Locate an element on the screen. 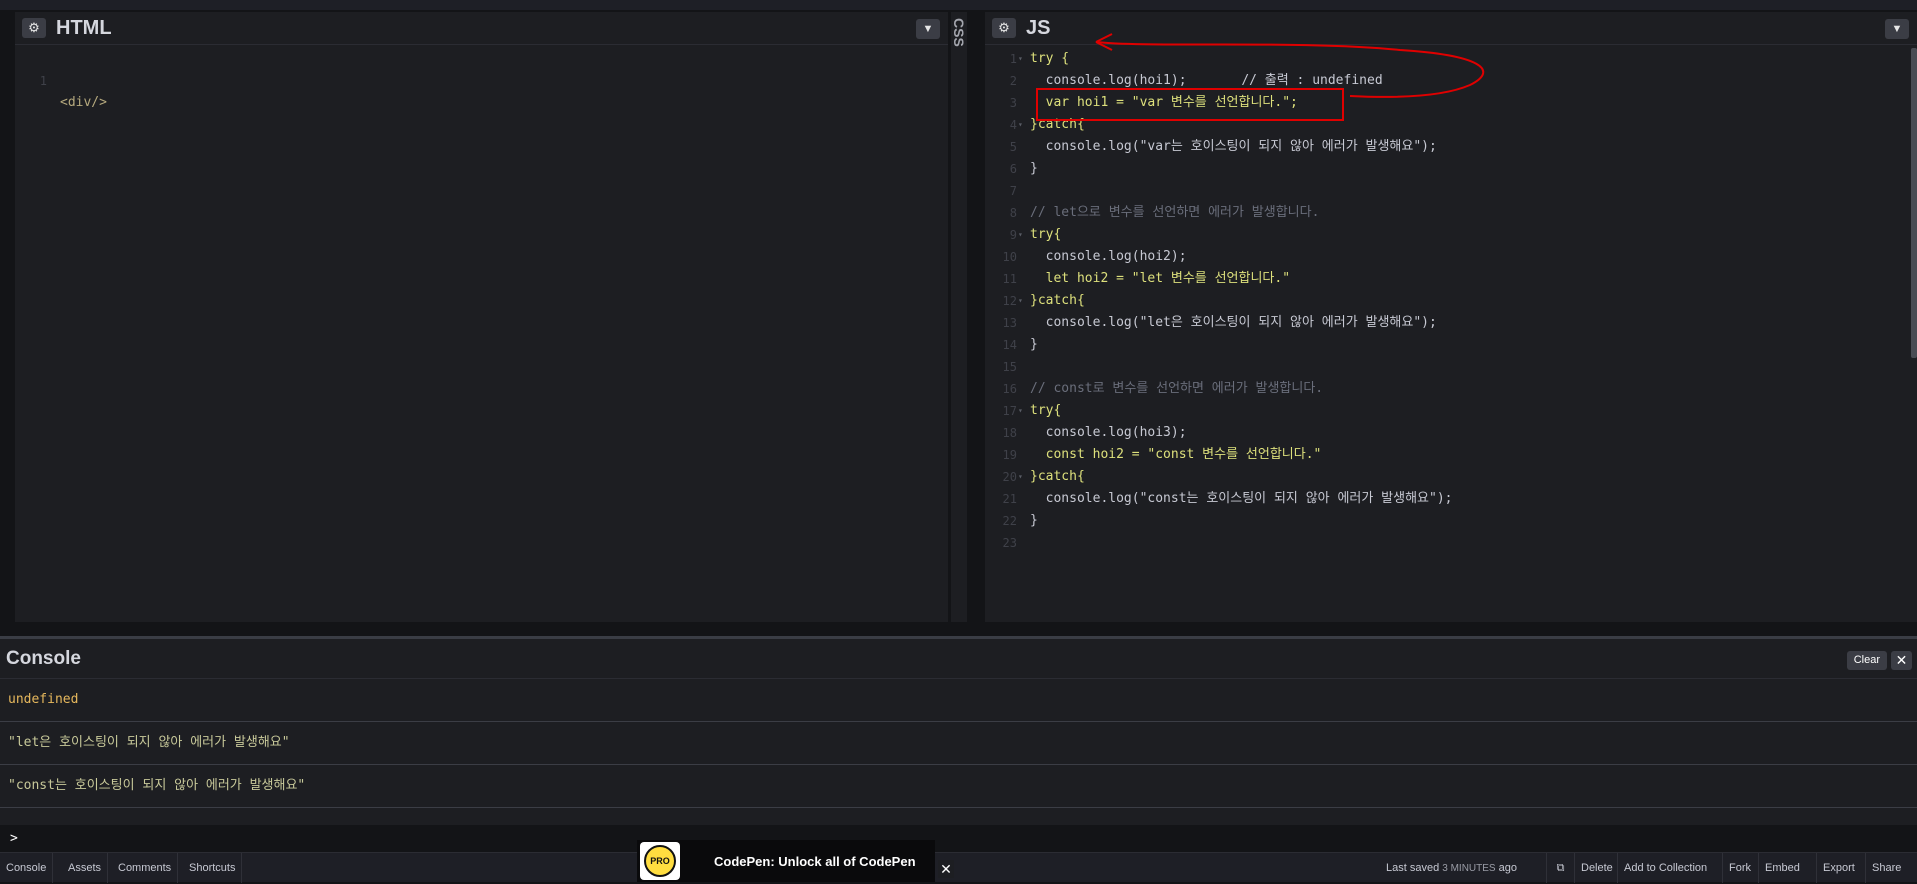 Image resolution: width=1917 pixels, height=884 pixels. console-prompt: > is located at coordinates (14, 838).